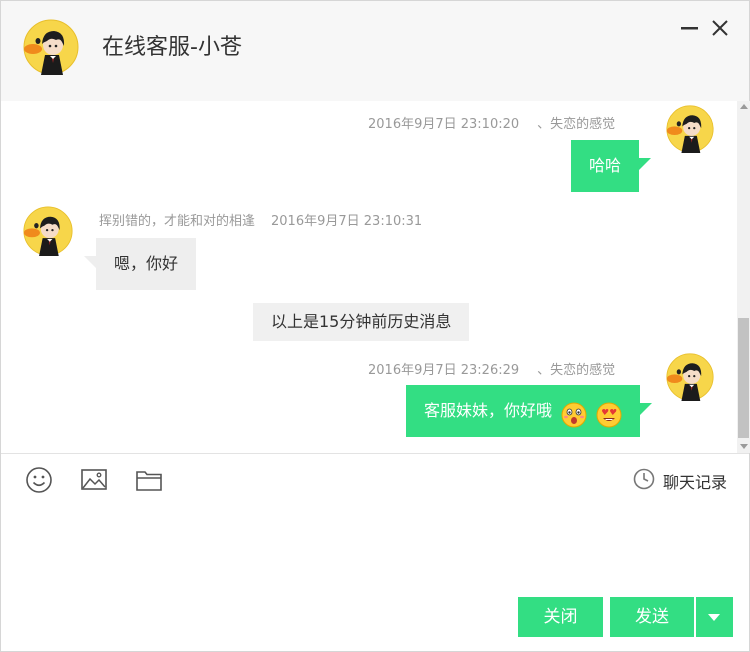  Describe the element at coordinates (720, 28) in the screenshot. I see `close-icon` at that location.